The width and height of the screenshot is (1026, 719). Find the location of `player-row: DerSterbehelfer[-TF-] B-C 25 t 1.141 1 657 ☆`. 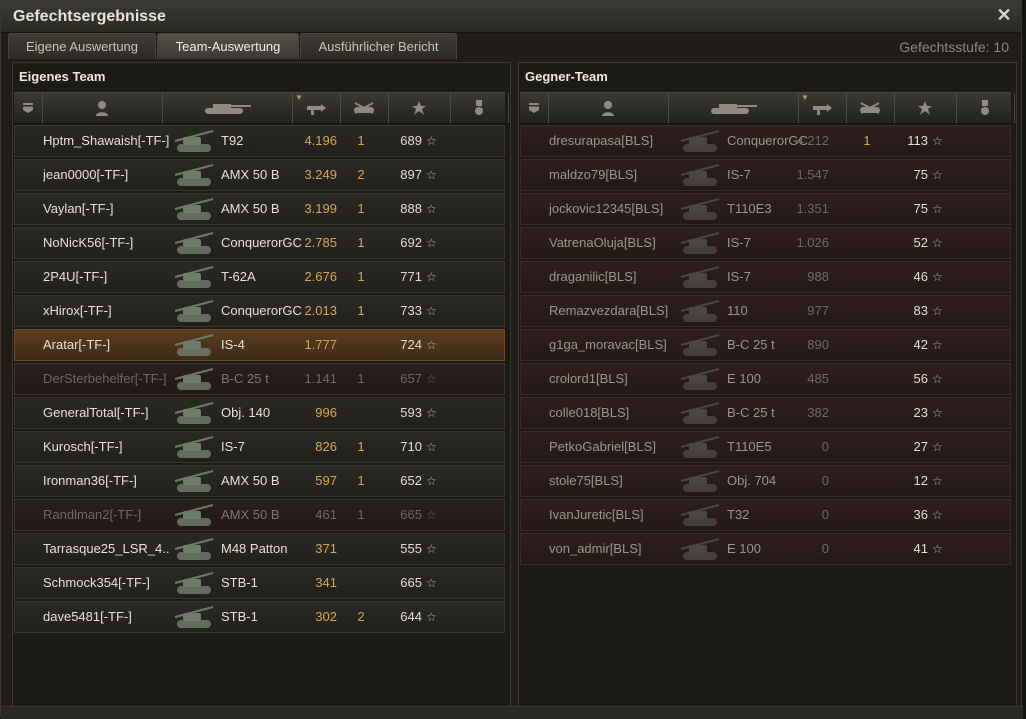

player-row: DerSterbehelfer[-TF-] B-C 25 t 1.141 1 657 ☆ is located at coordinates (259, 379).